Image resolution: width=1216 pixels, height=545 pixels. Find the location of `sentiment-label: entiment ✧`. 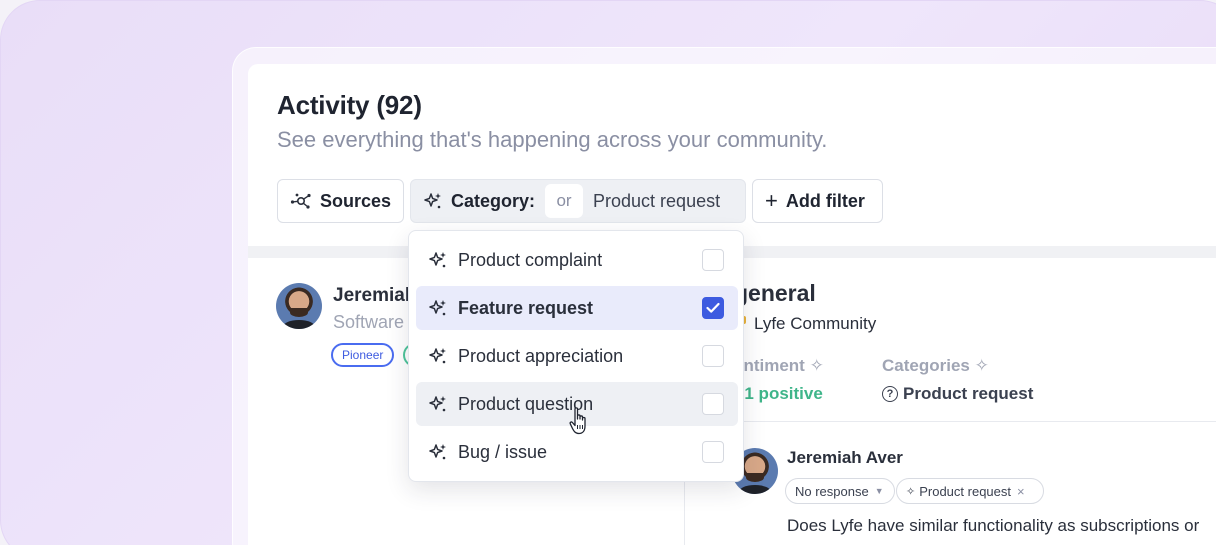

sentiment-label: entiment ✧ is located at coordinates (779, 365).